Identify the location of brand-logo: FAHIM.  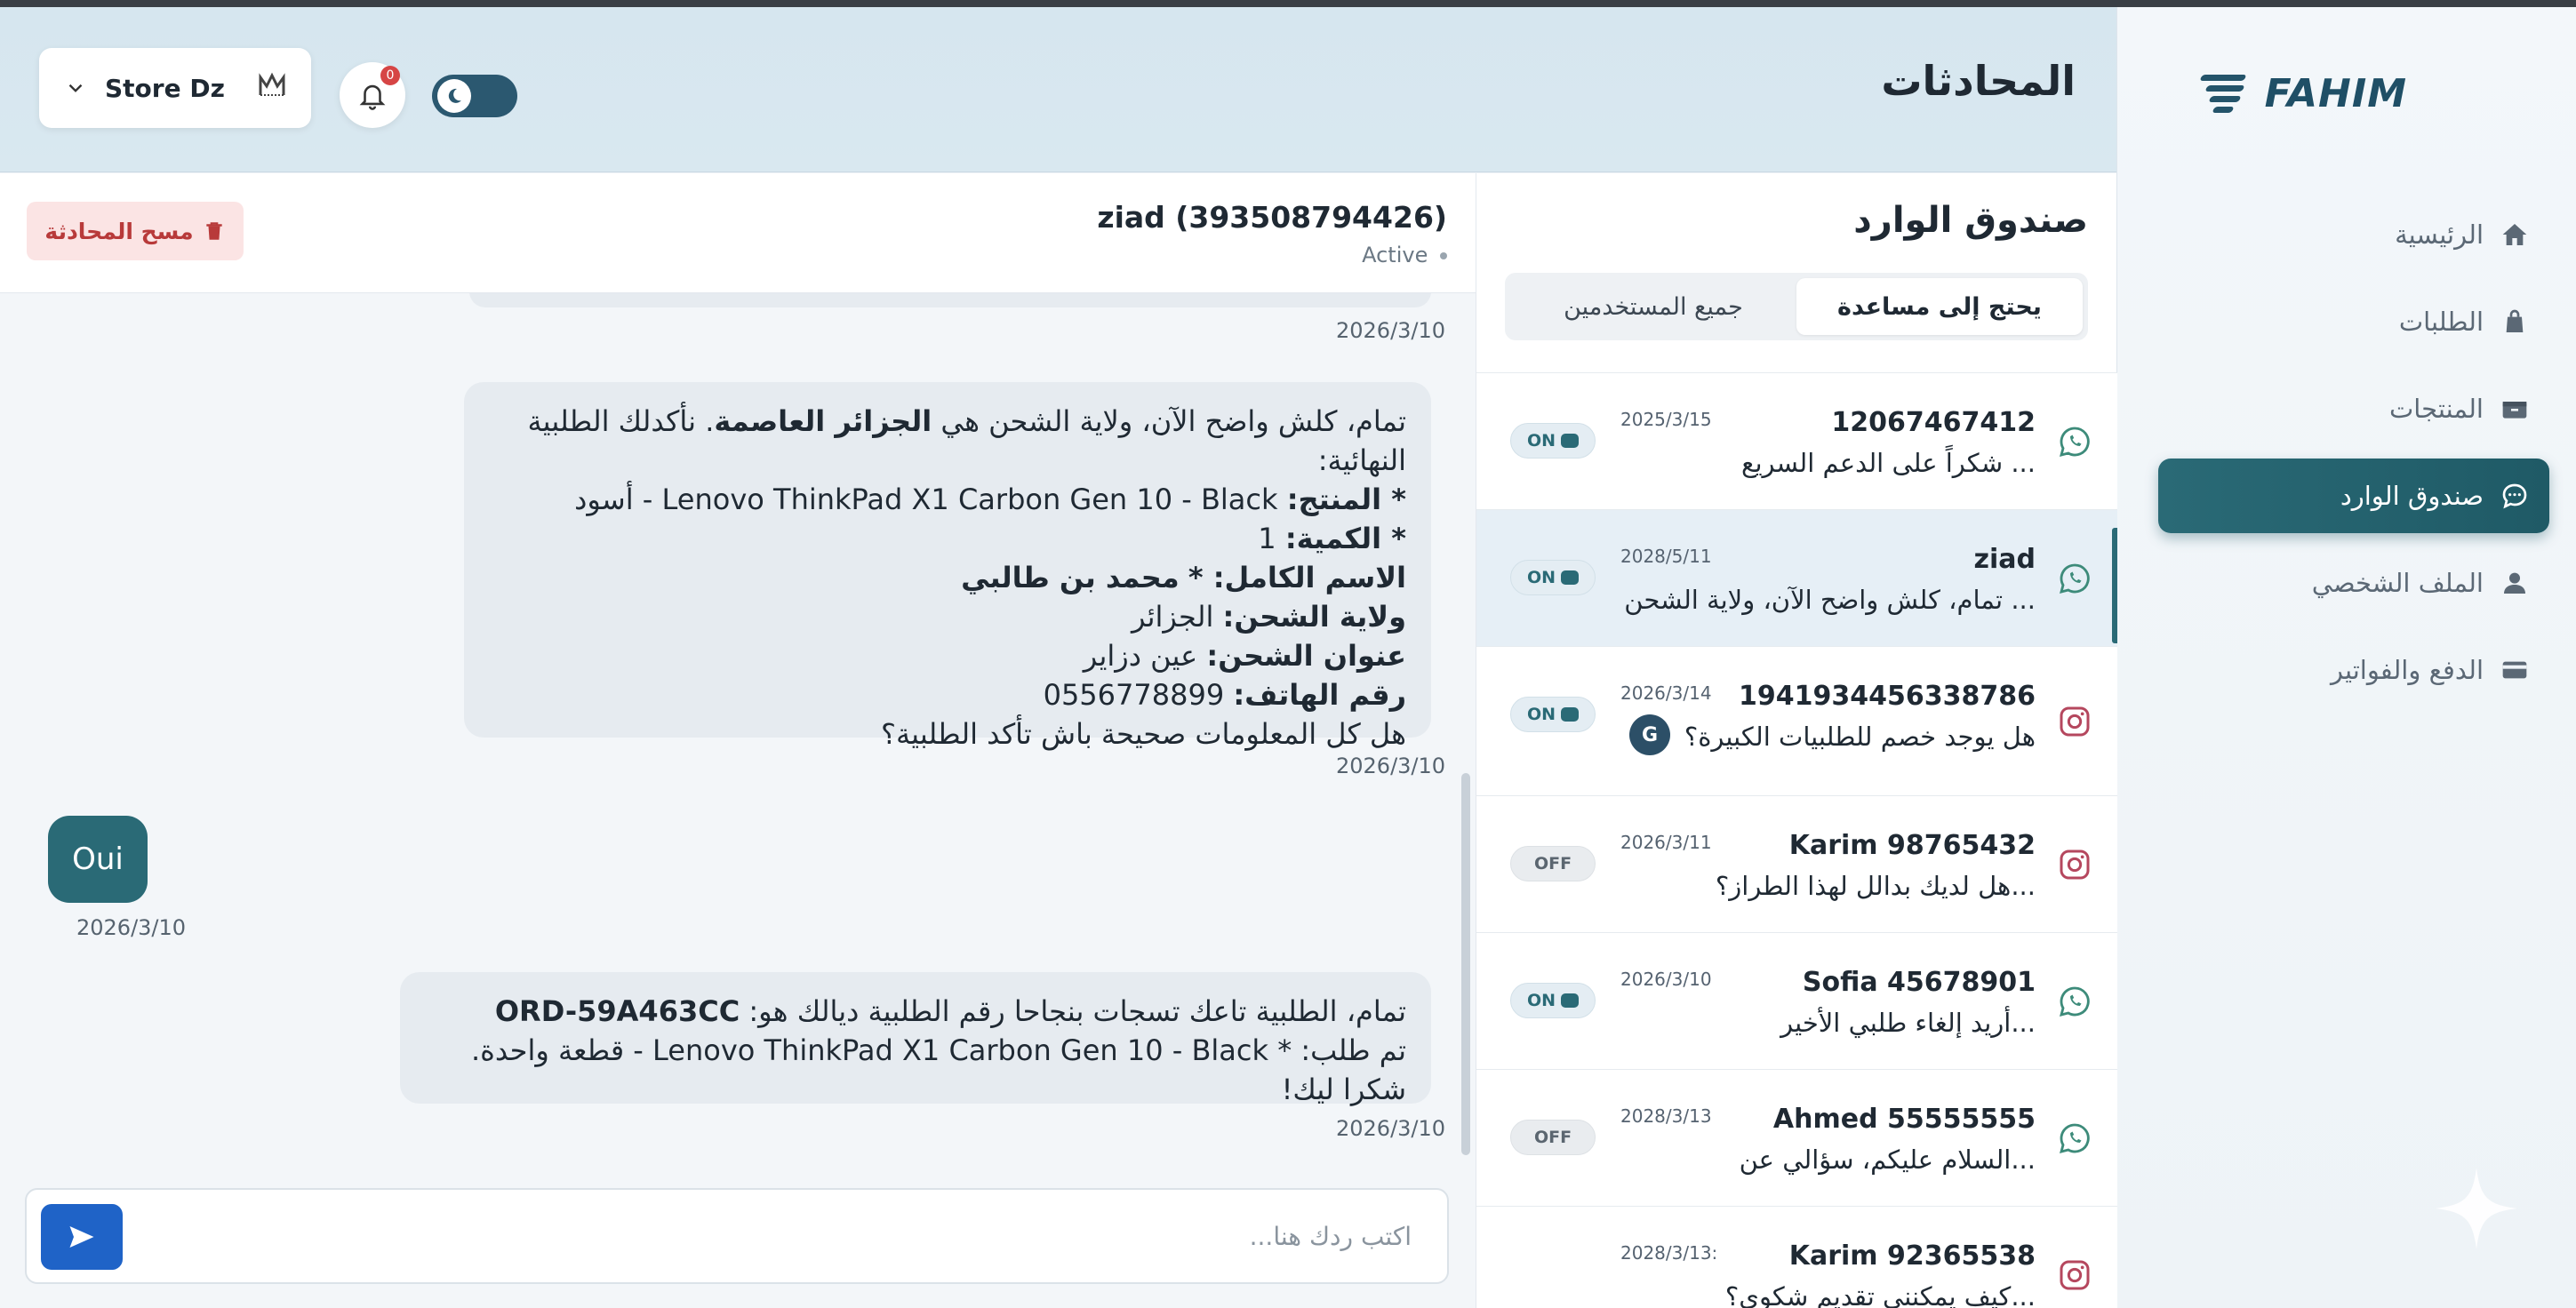
(2302, 93).